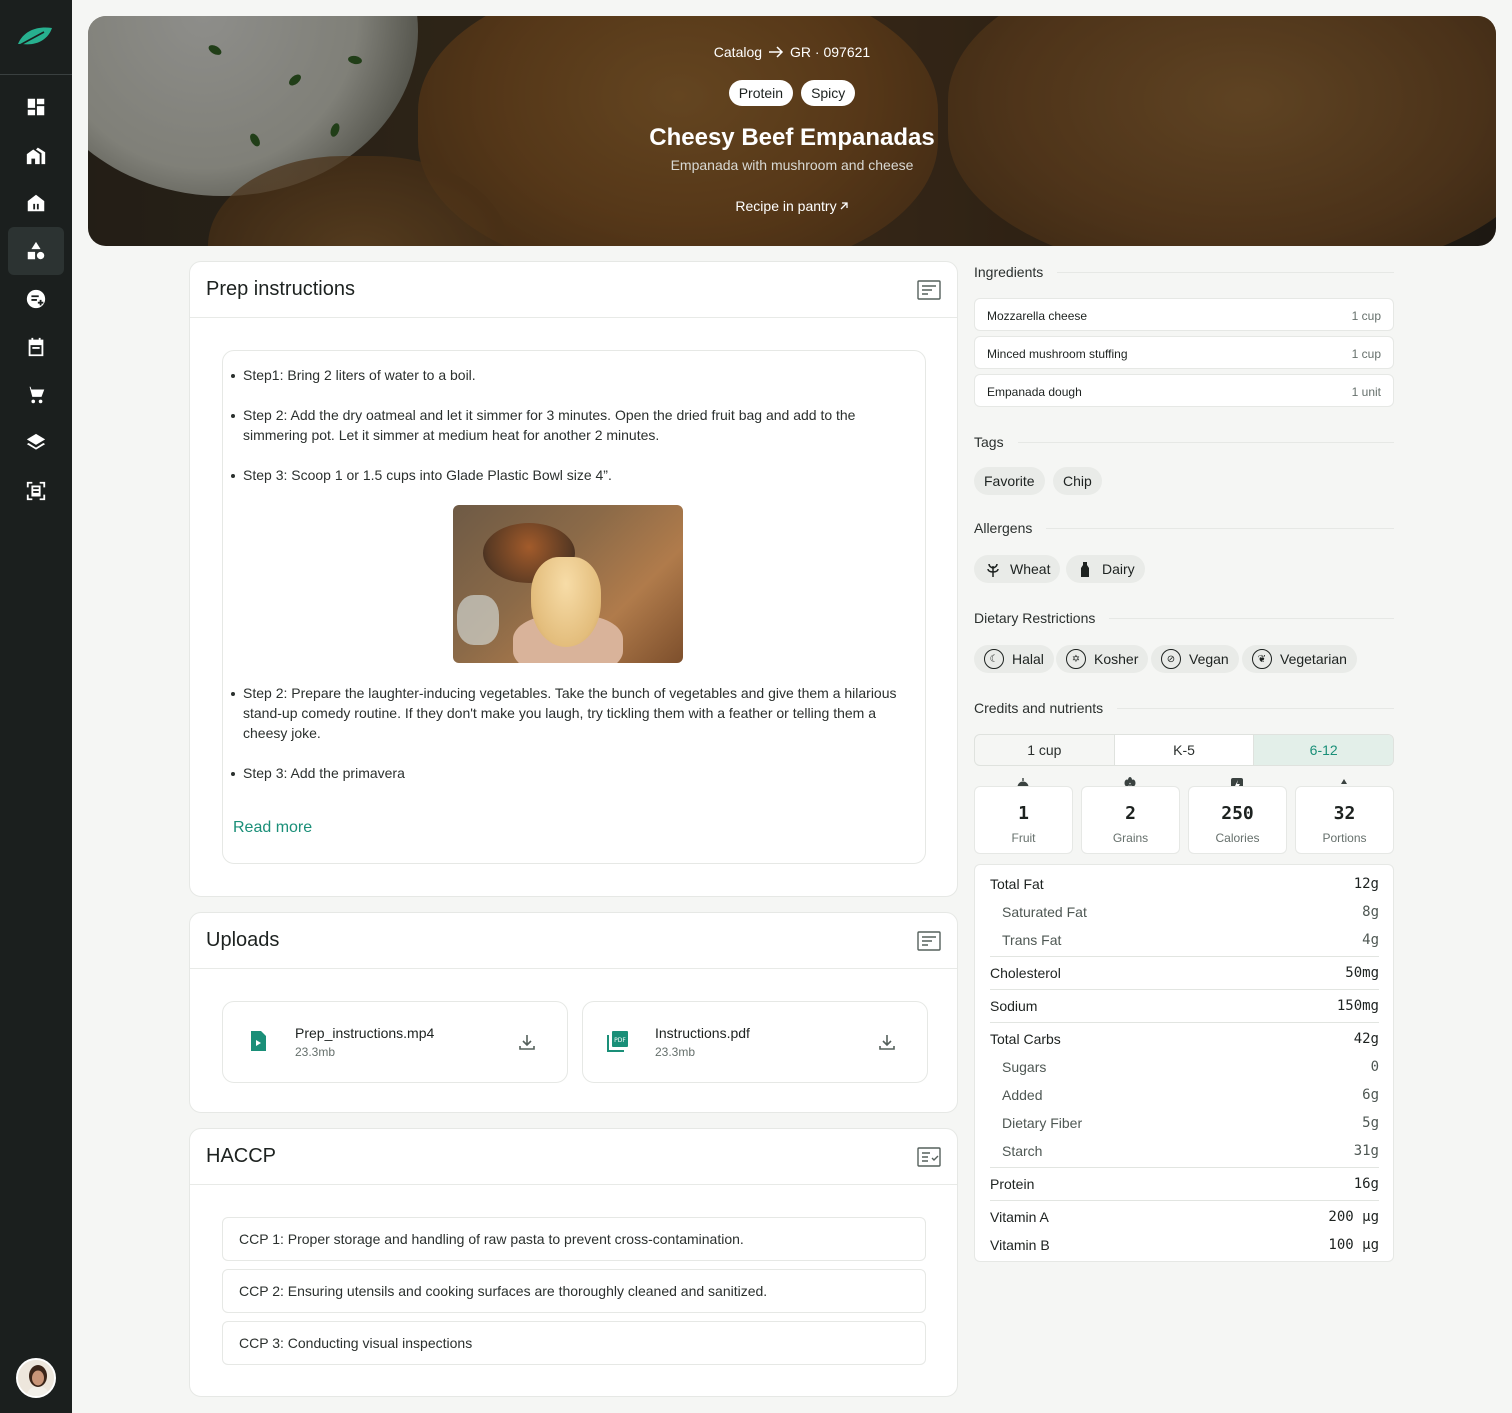  Describe the element at coordinates (1353, 1217) in the screenshot. I see `nutrient-value: 200 µg` at that location.